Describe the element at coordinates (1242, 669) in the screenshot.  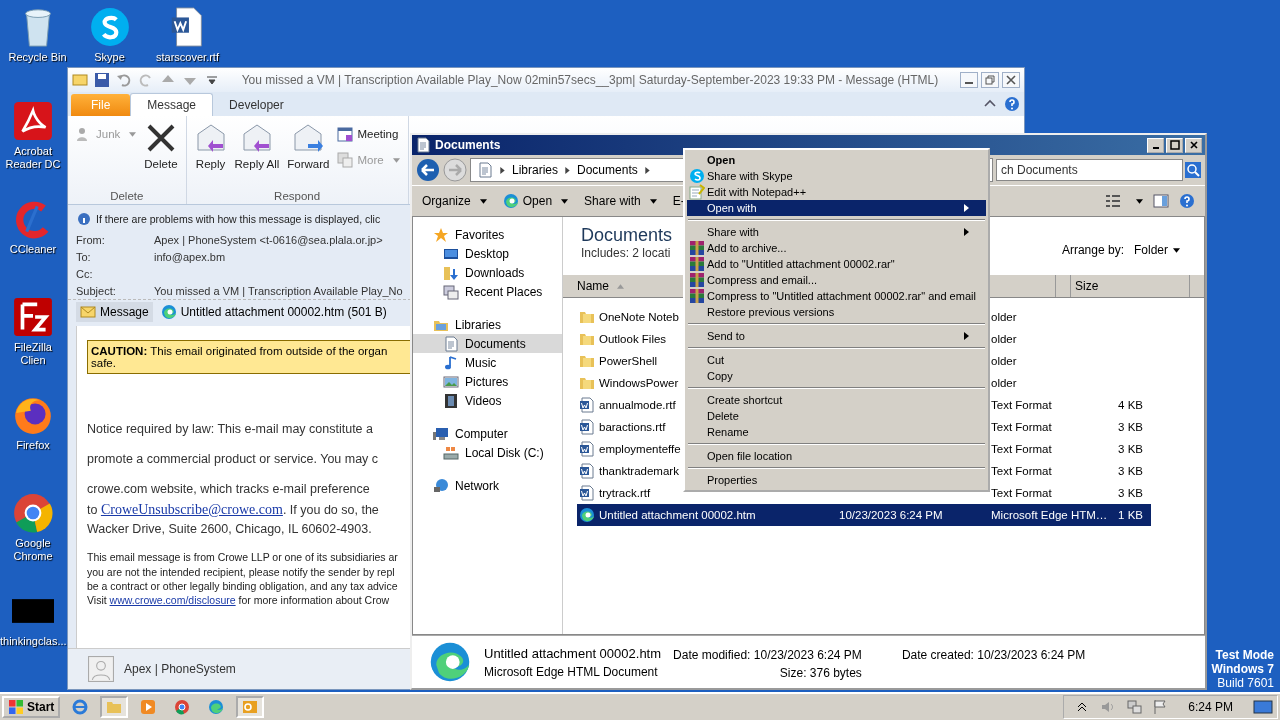
I see `test-mode-text: Windows 7` at that location.